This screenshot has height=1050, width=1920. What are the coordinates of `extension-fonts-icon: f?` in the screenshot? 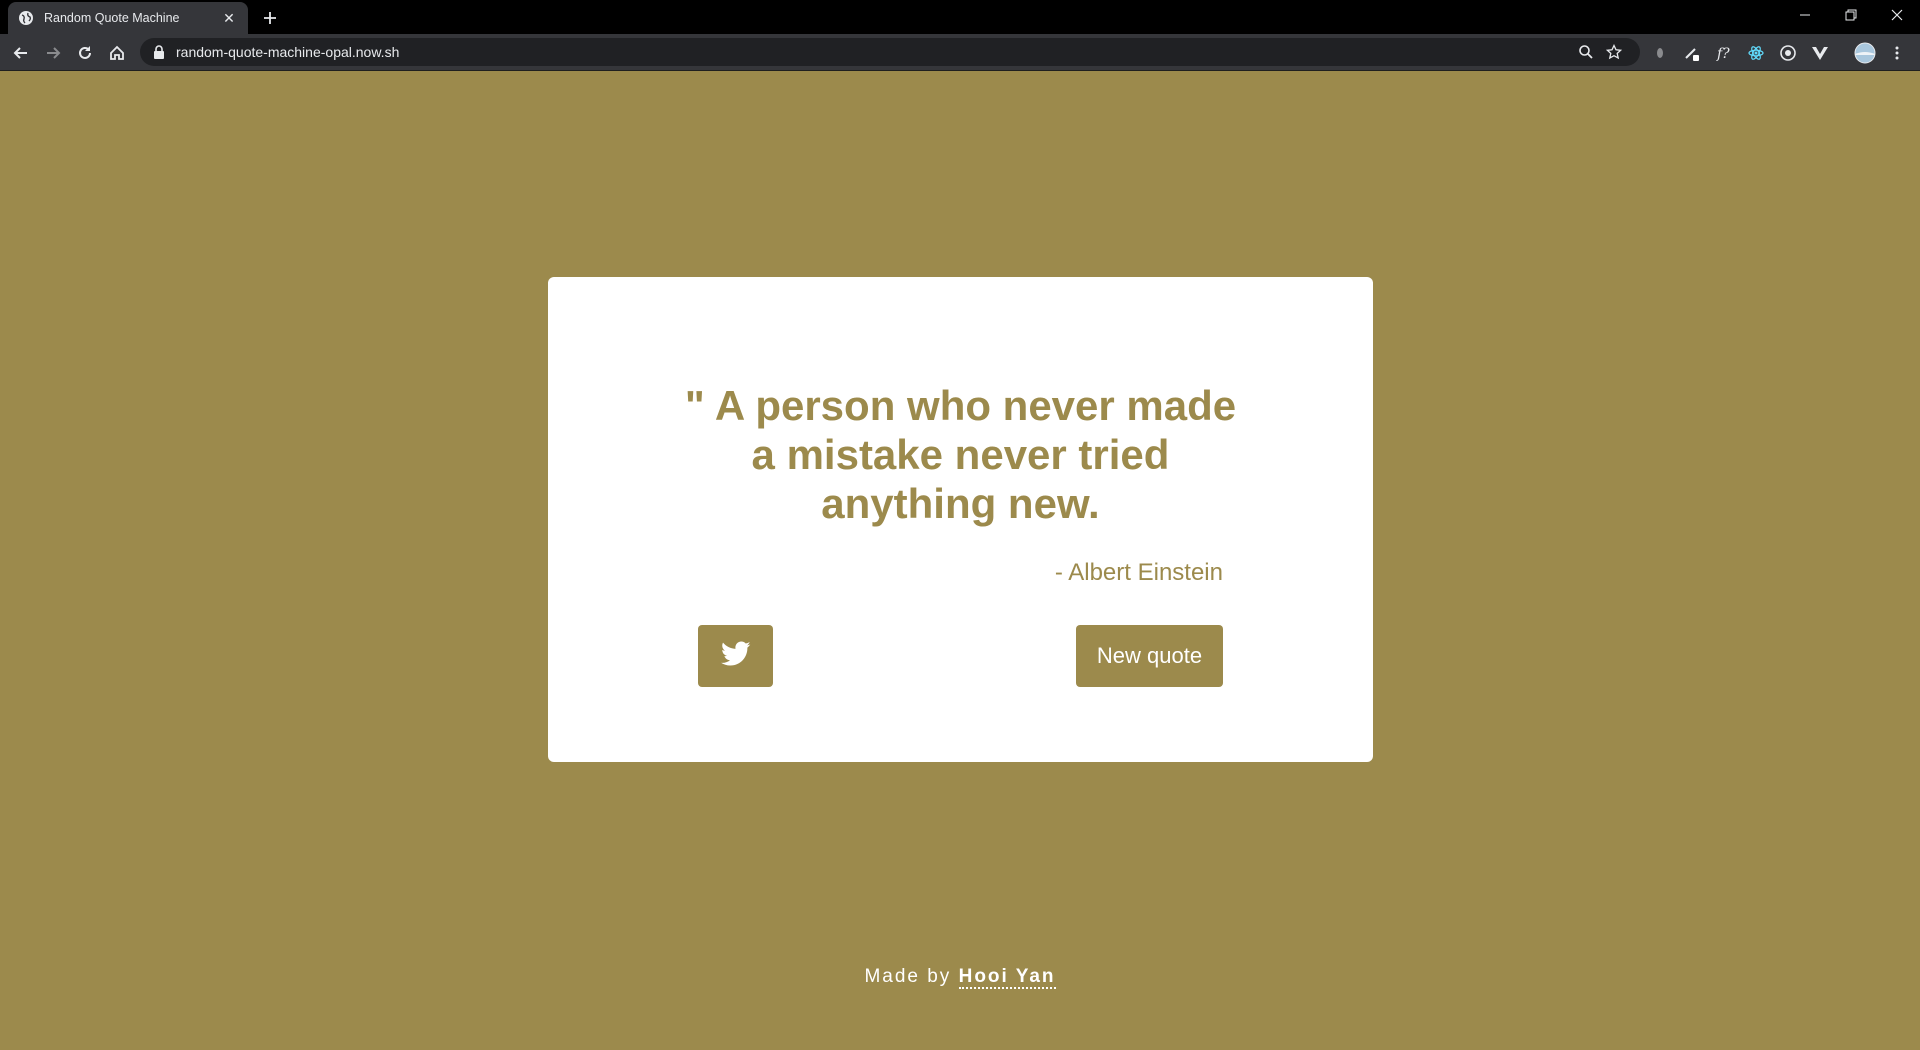 It's located at (1724, 53).